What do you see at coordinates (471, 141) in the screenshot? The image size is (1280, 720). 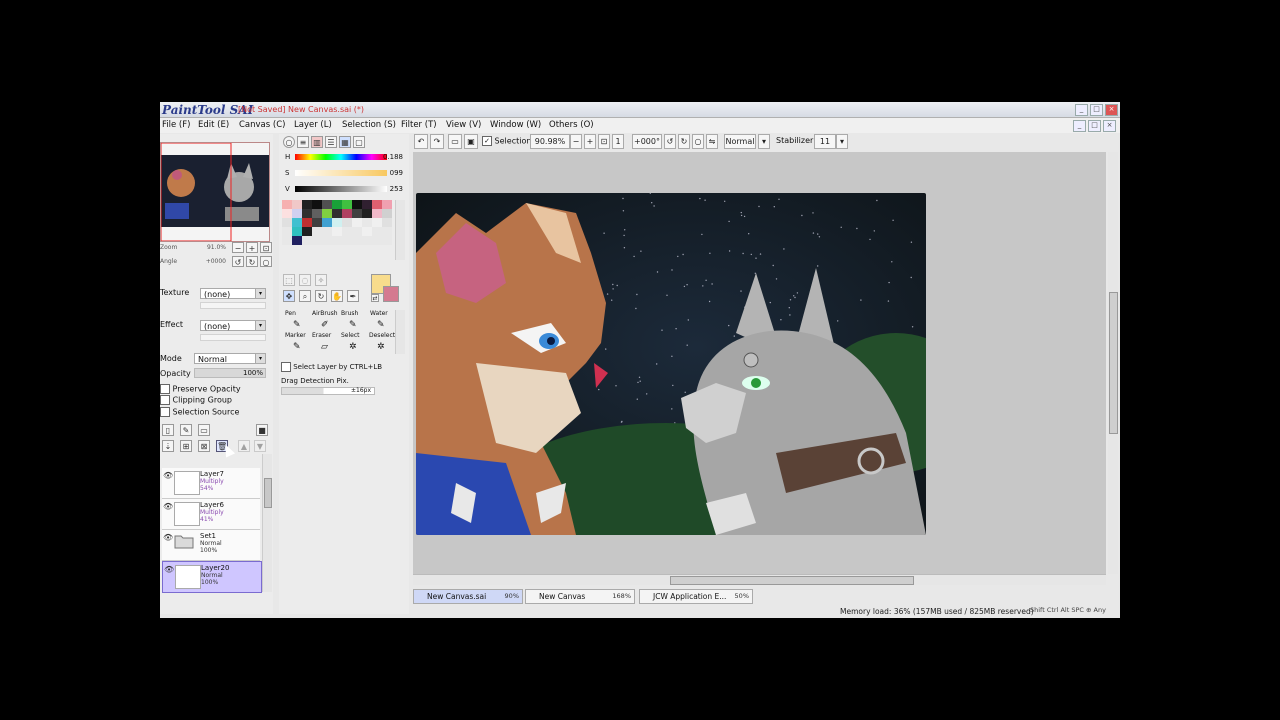 I see `invert-selection-icon: ▣` at bounding box center [471, 141].